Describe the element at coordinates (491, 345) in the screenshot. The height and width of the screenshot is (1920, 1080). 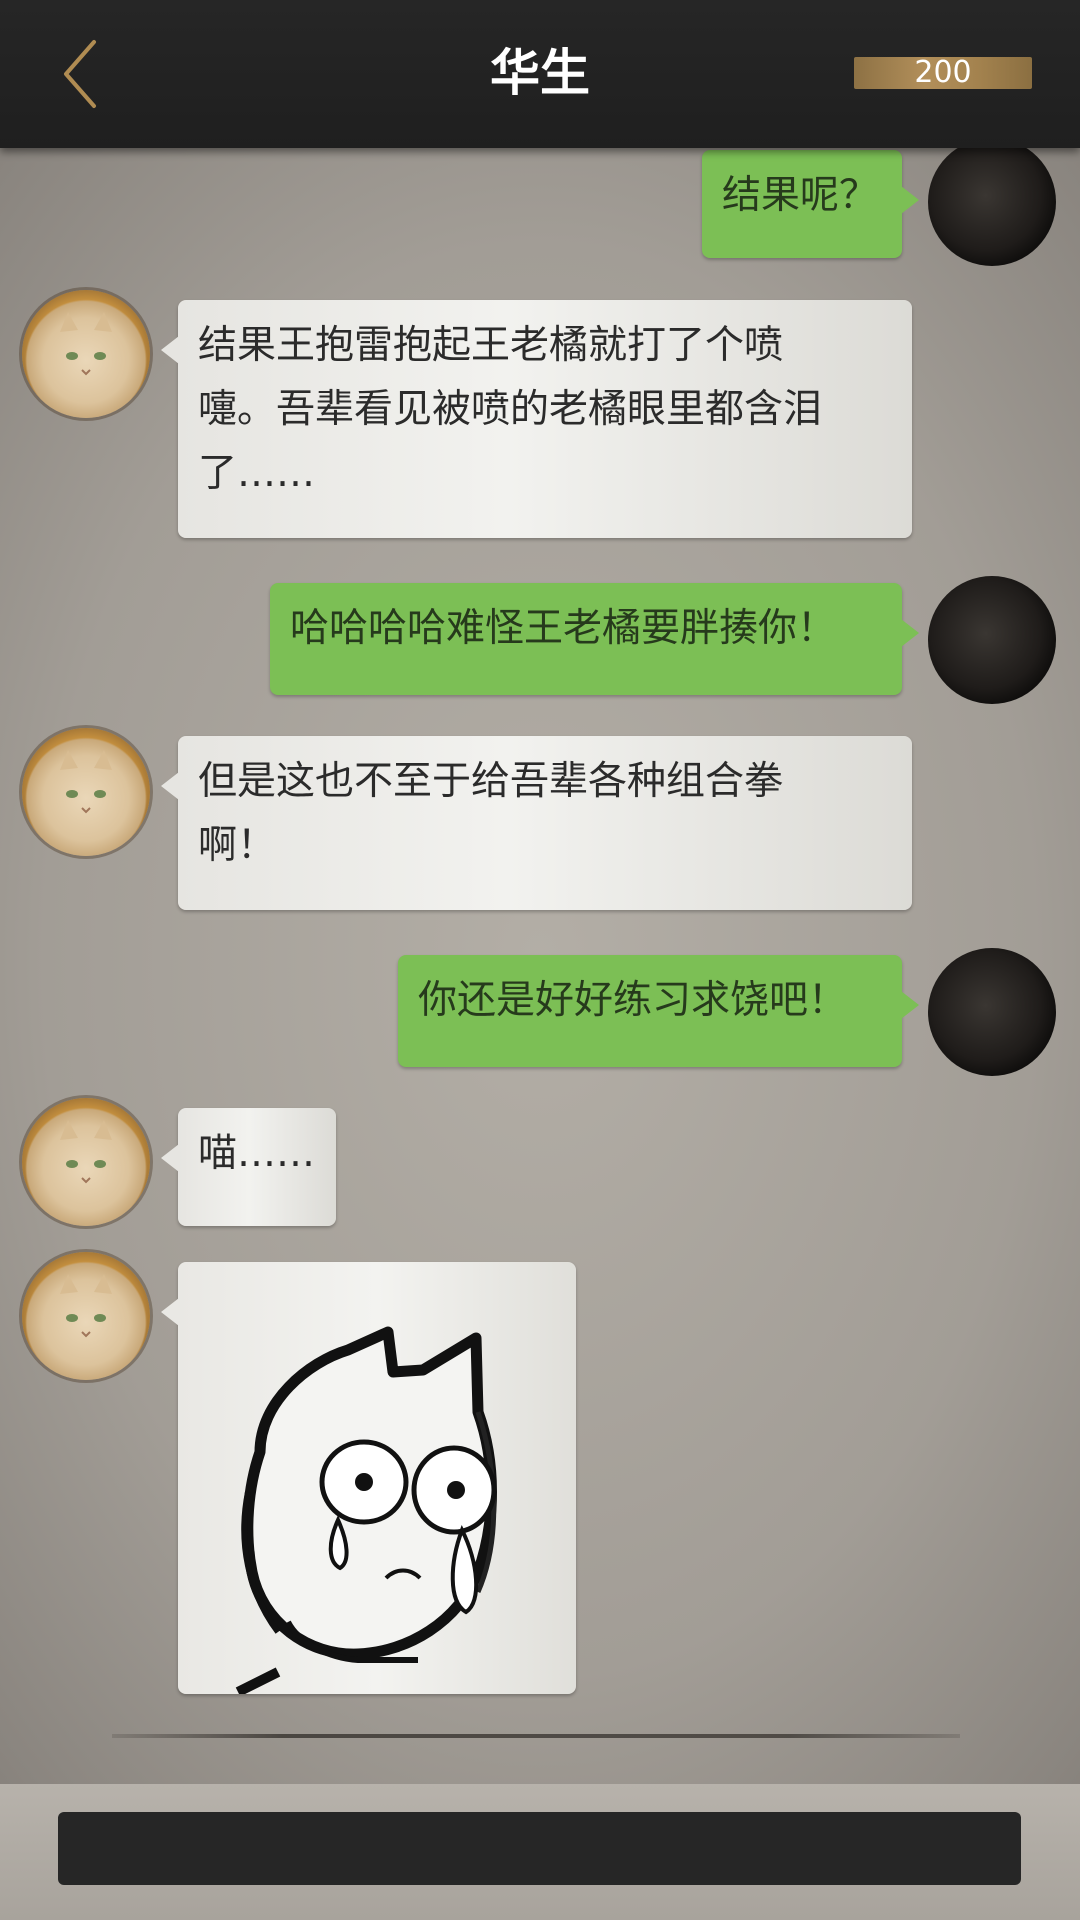
I see `message-line: 结果王抱雷抱起王老橘就打了个喷` at that location.